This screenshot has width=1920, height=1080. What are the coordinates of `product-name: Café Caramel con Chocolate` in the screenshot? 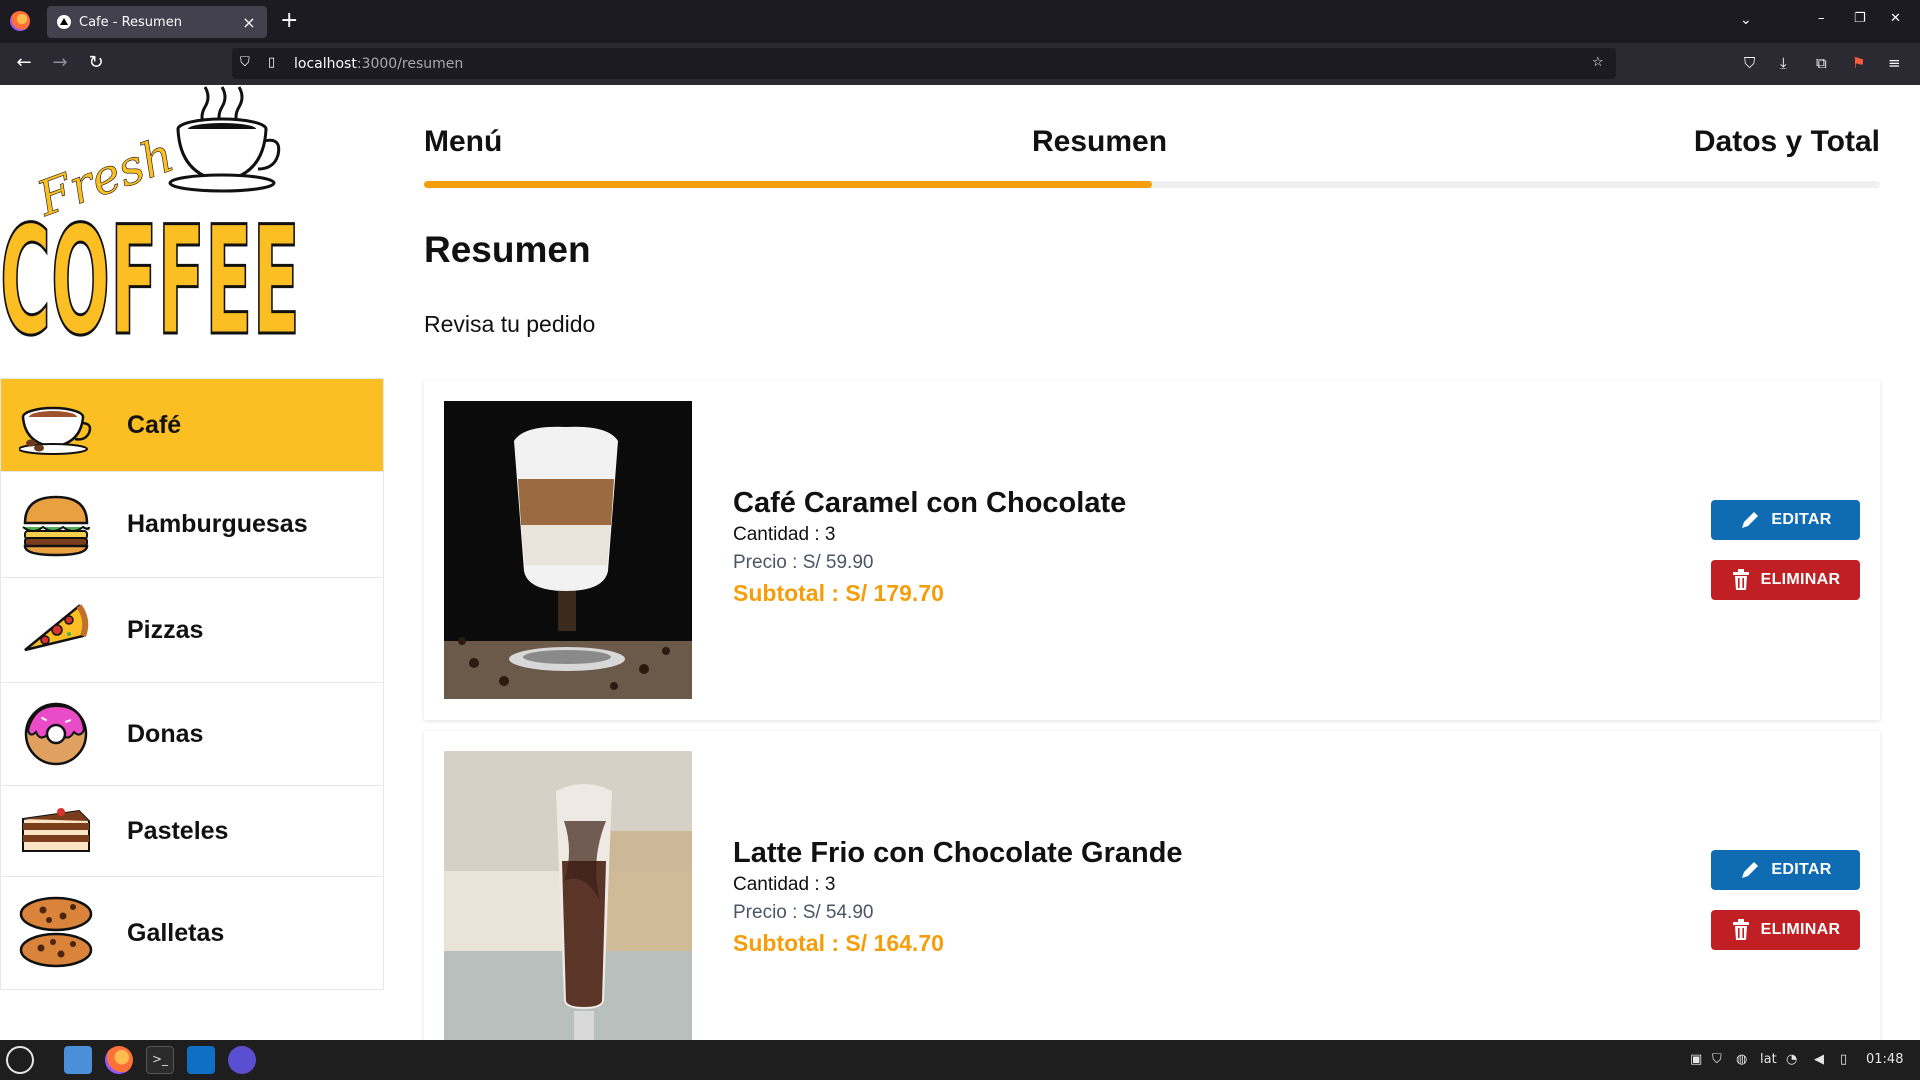 It's located at (930, 503).